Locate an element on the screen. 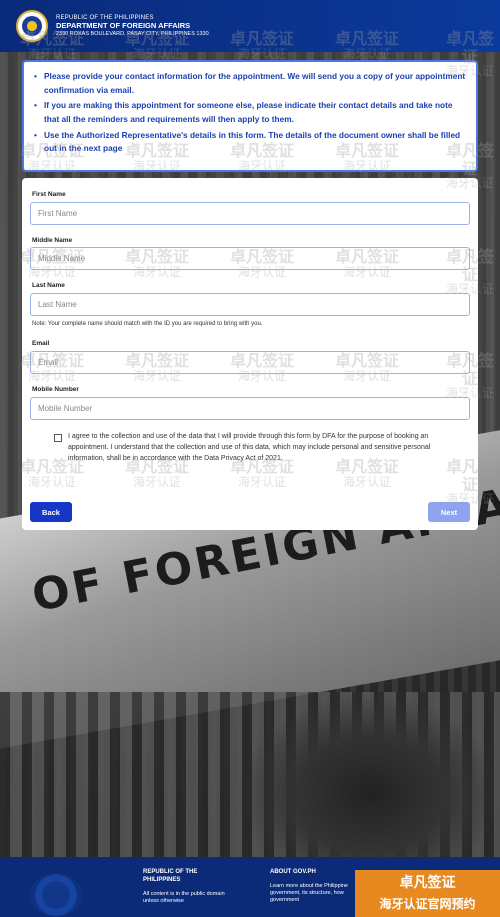 This screenshot has height=917, width=500. email-input is located at coordinates (250, 362).